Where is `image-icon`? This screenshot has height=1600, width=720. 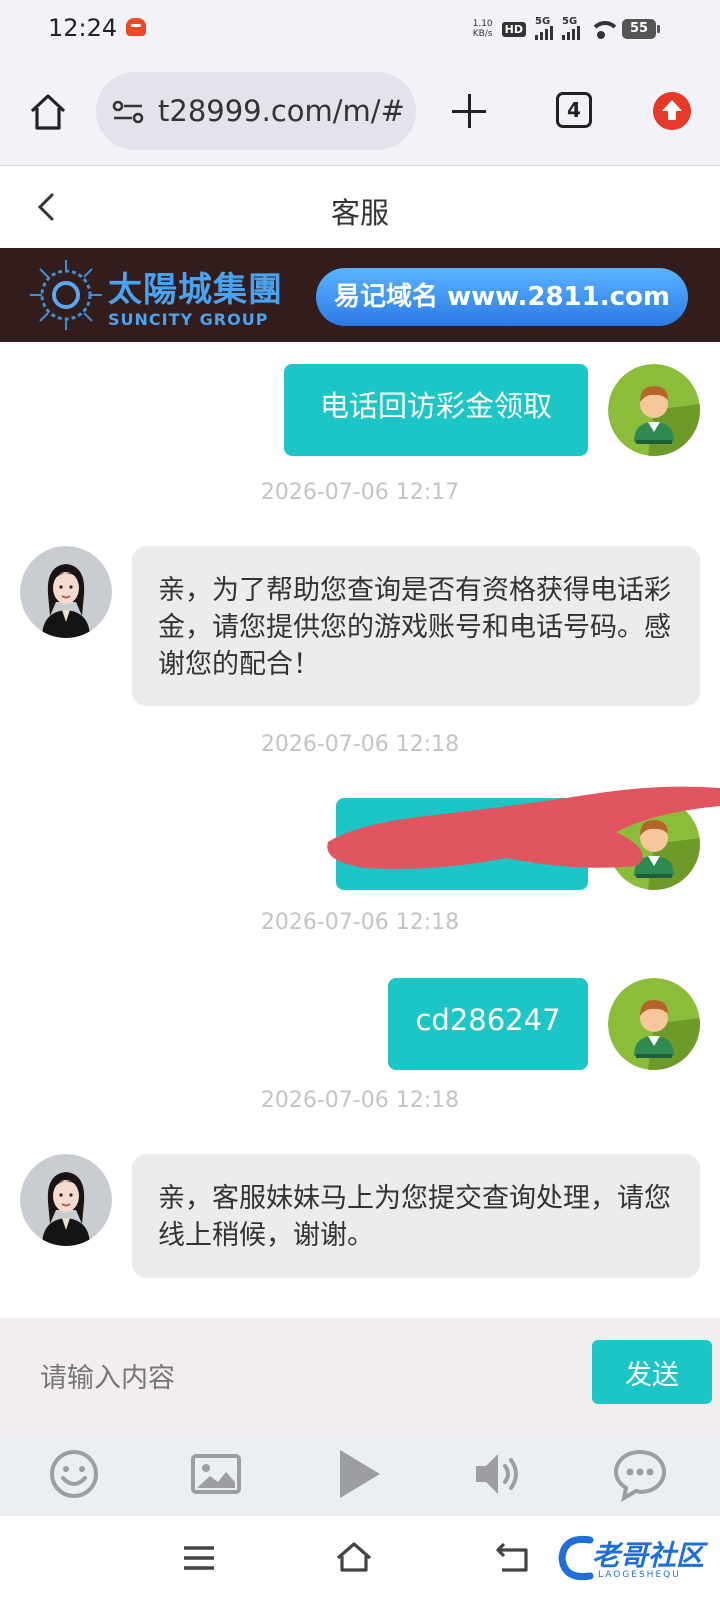 image-icon is located at coordinates (216, 1474).